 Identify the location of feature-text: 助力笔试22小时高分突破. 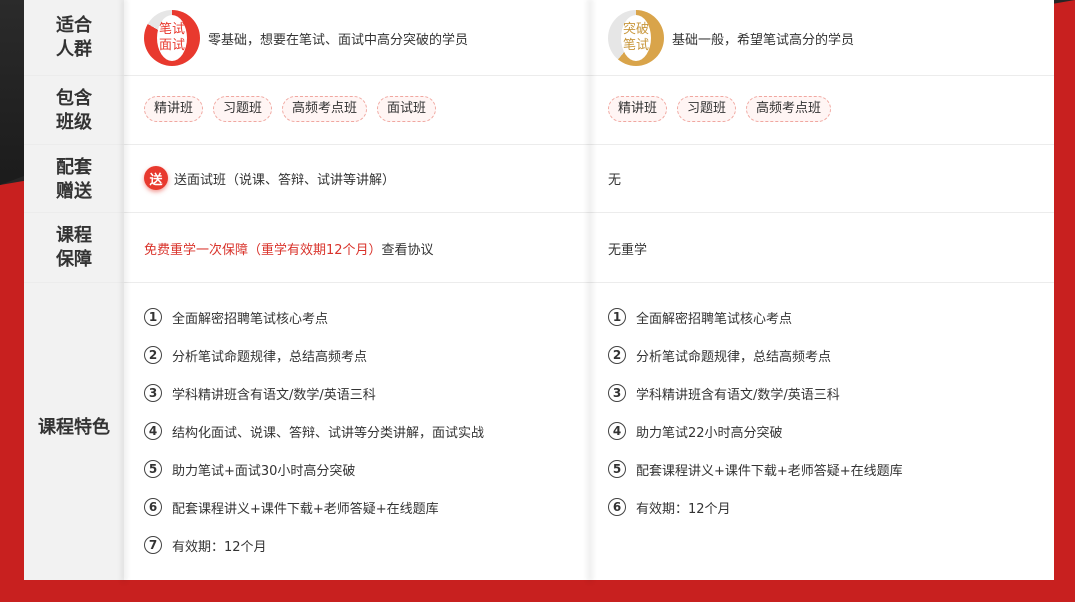
(709, 433).